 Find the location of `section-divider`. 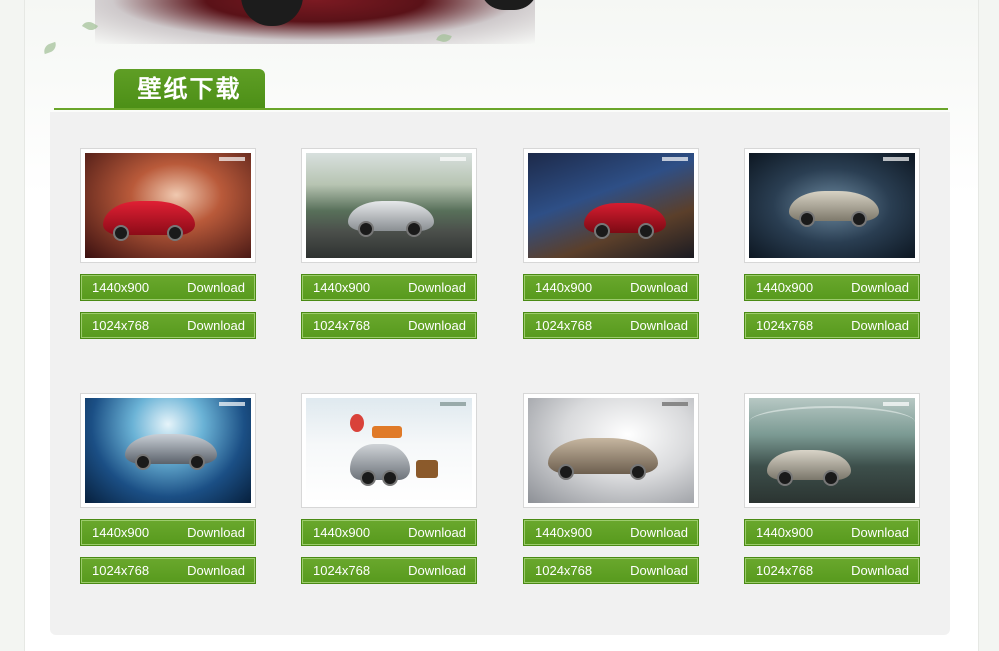

section-divider is located at coordinates (501, 109).